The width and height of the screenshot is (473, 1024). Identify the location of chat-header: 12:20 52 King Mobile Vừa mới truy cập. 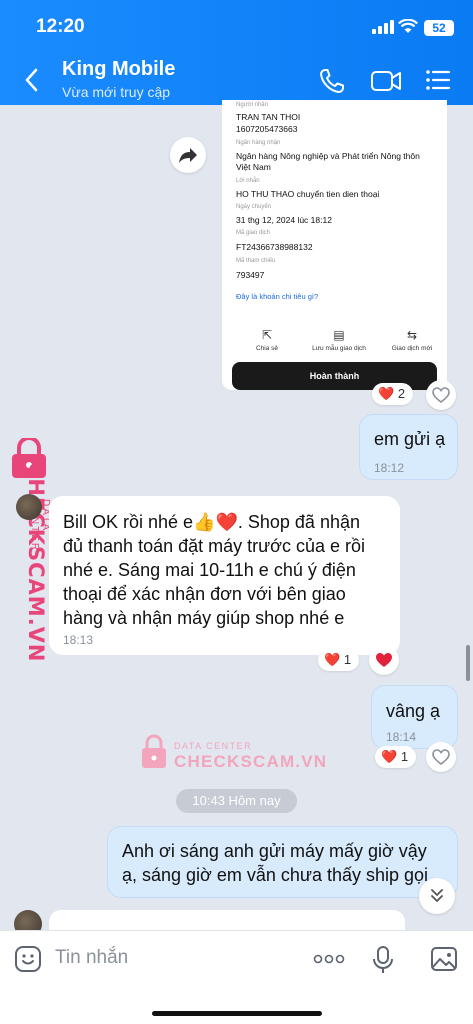
(236, 52).